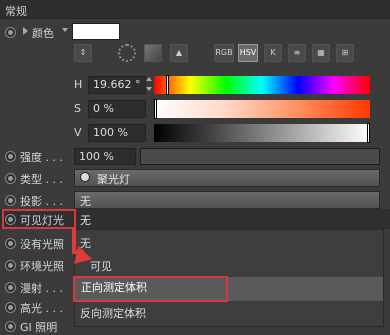  What do you see at coordinates (262, 133) in the screenshot?
I see `v-slider` at bounding box center [262, 133].